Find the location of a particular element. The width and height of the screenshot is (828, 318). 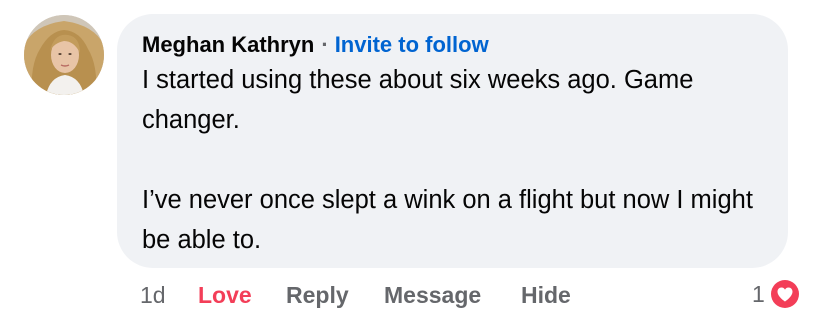

reaction-count: 1 is located at coordinates (758, 294).